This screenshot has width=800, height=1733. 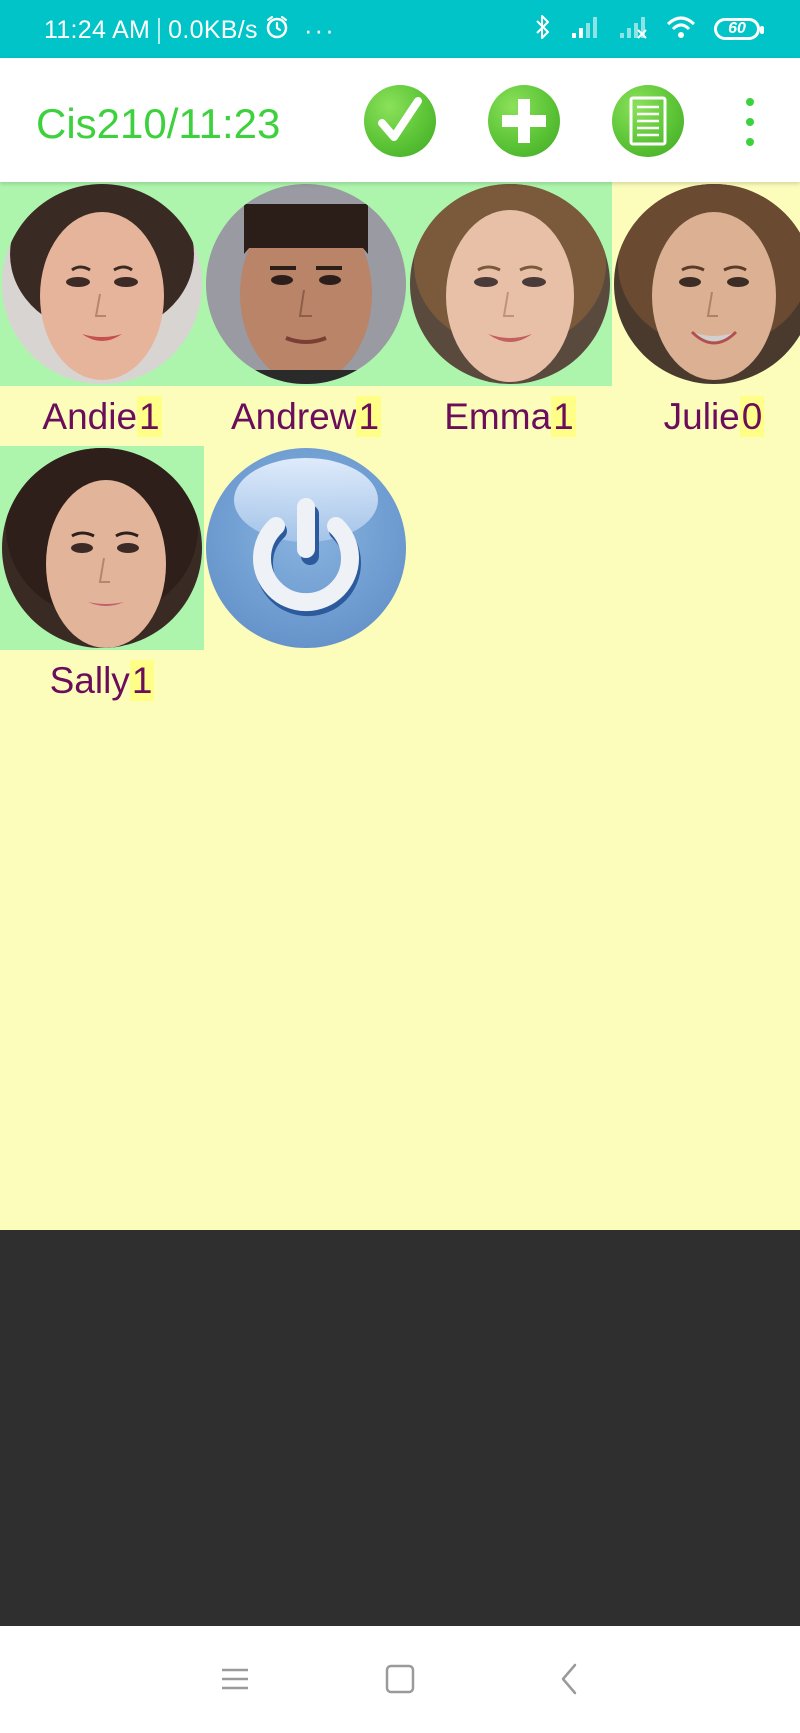 I want to click on home-button, so click(x=400, y=1679).